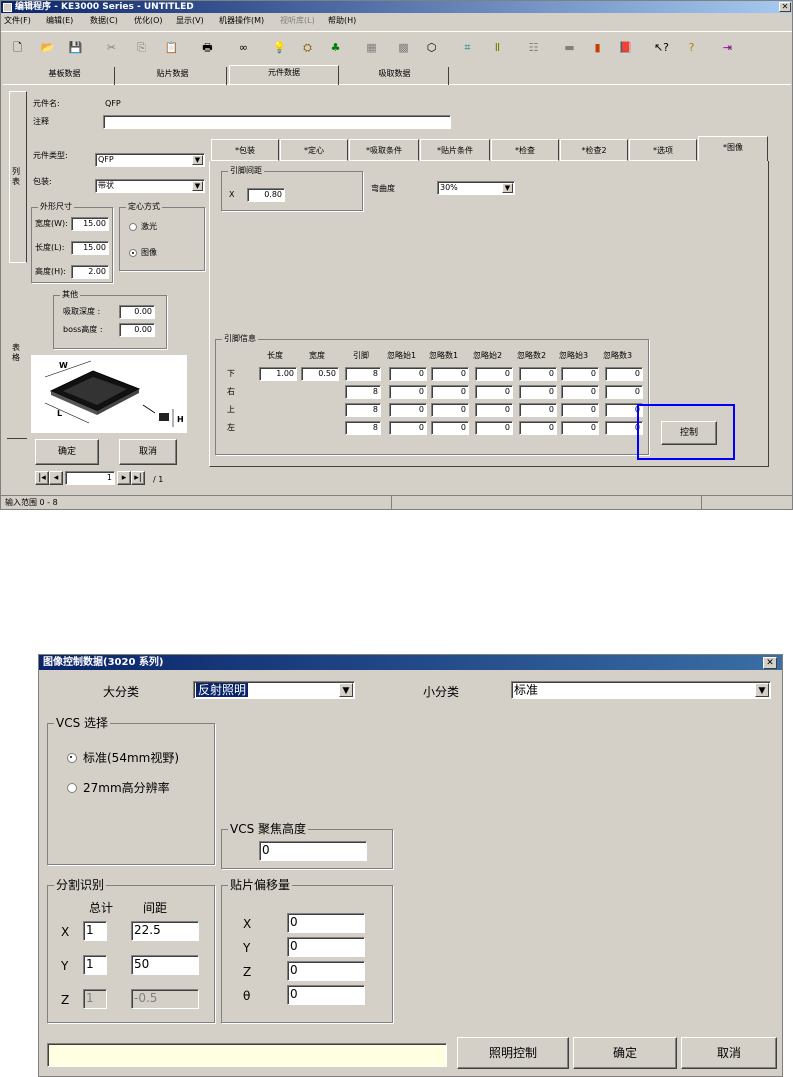 This screenshot has height=1077, width=793. Describe the element at coordinates (141, 47) in the screenshot. I see `copy-icon: ⎘` at that location.